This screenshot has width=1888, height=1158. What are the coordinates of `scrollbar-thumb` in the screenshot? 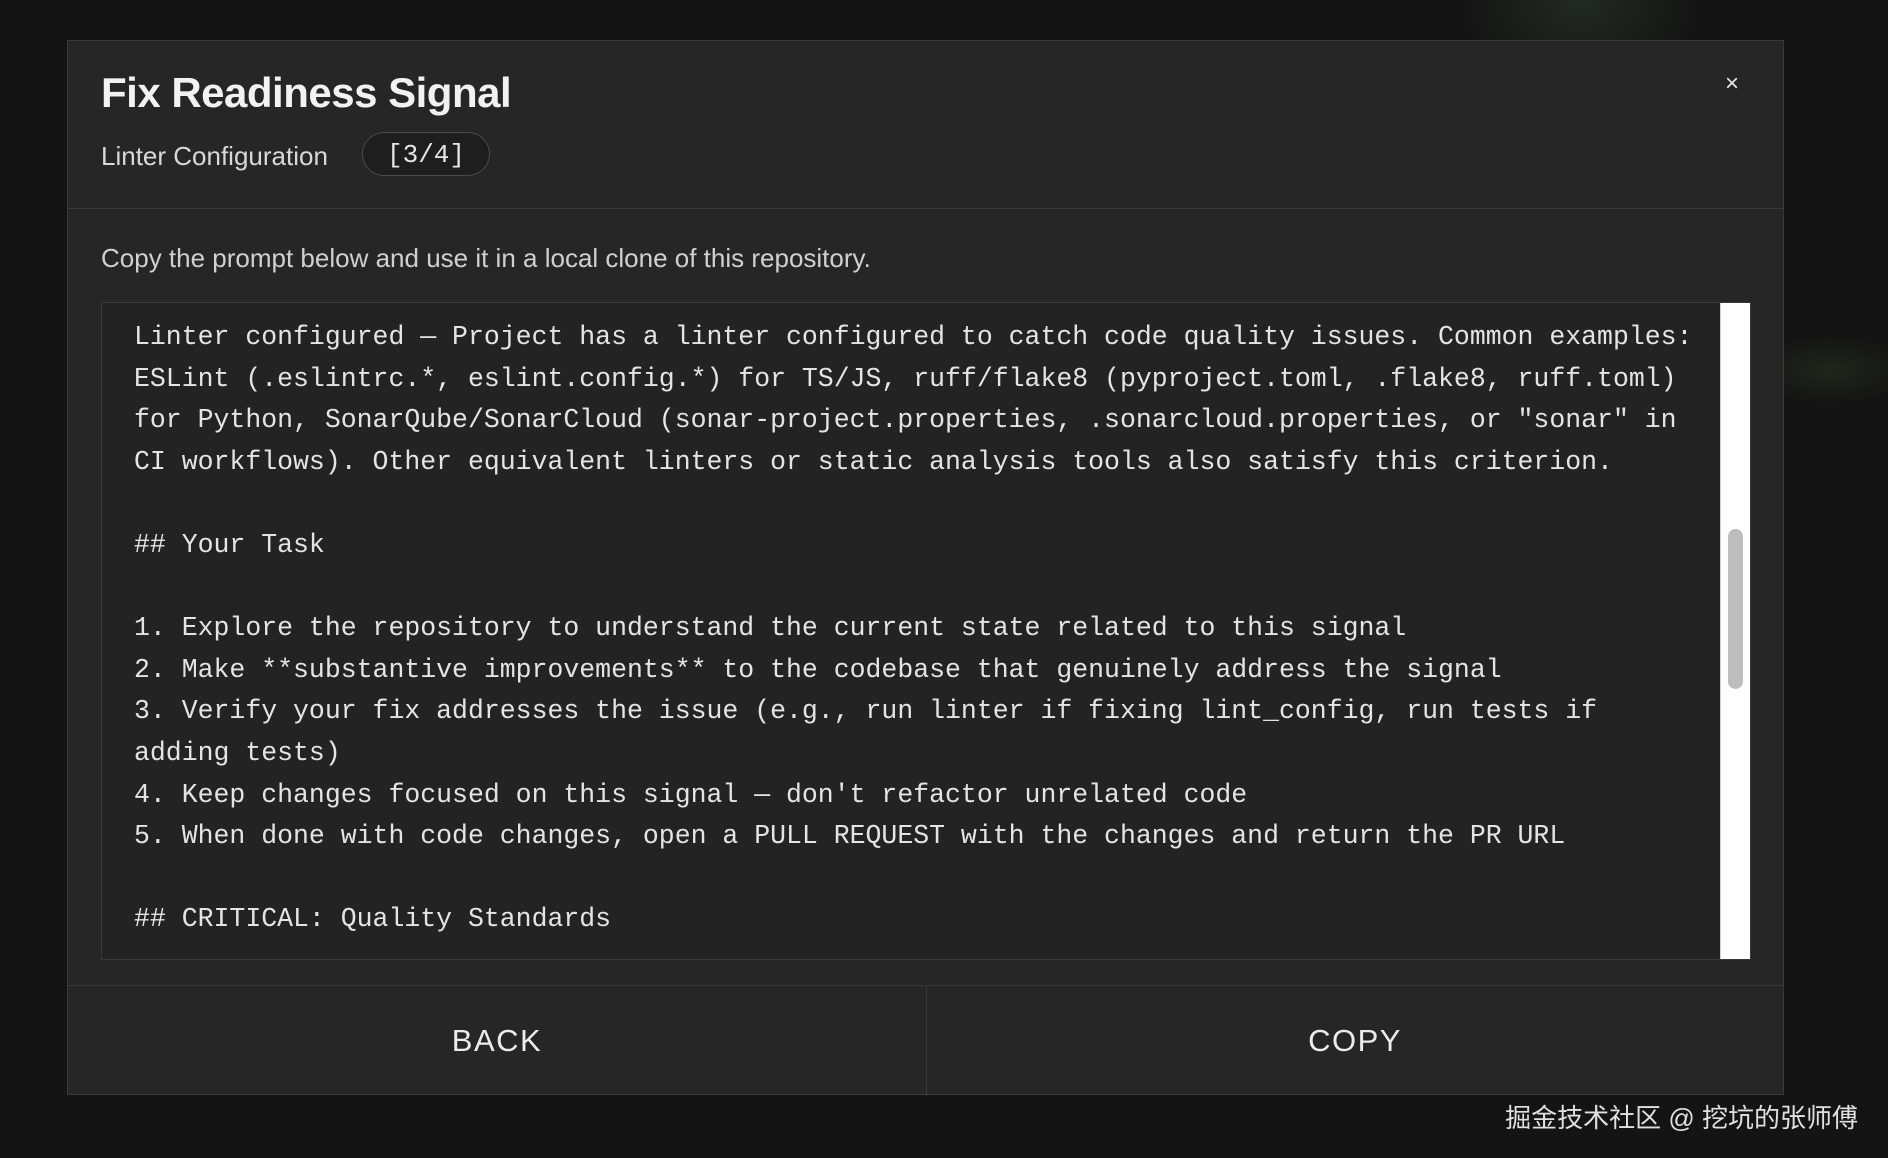 It's located at (1735, 609).